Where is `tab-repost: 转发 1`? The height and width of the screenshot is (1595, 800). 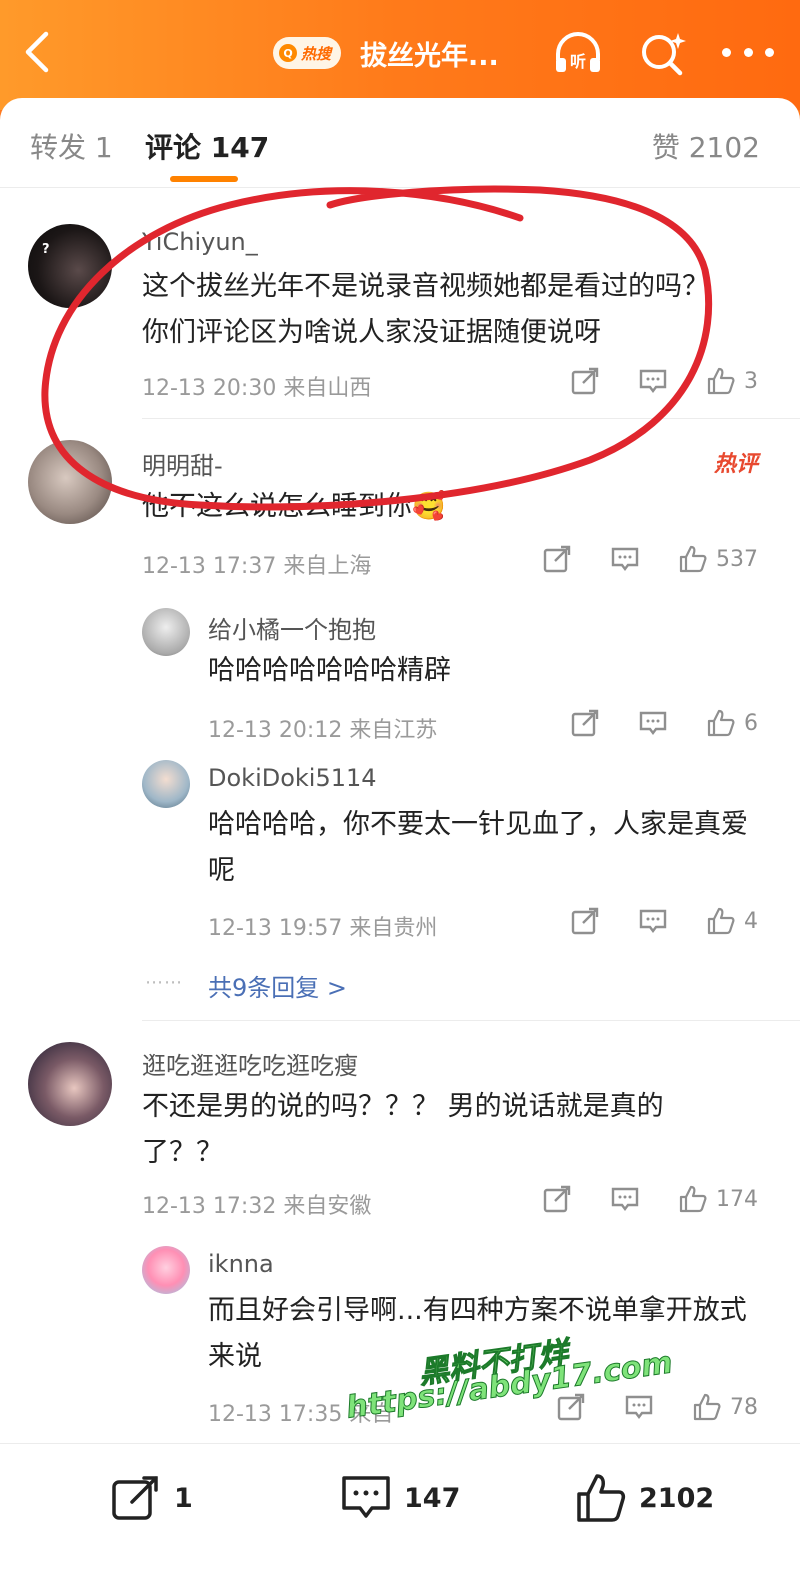 tab-repost: 转发 1 is located at coordinates (71, 146).